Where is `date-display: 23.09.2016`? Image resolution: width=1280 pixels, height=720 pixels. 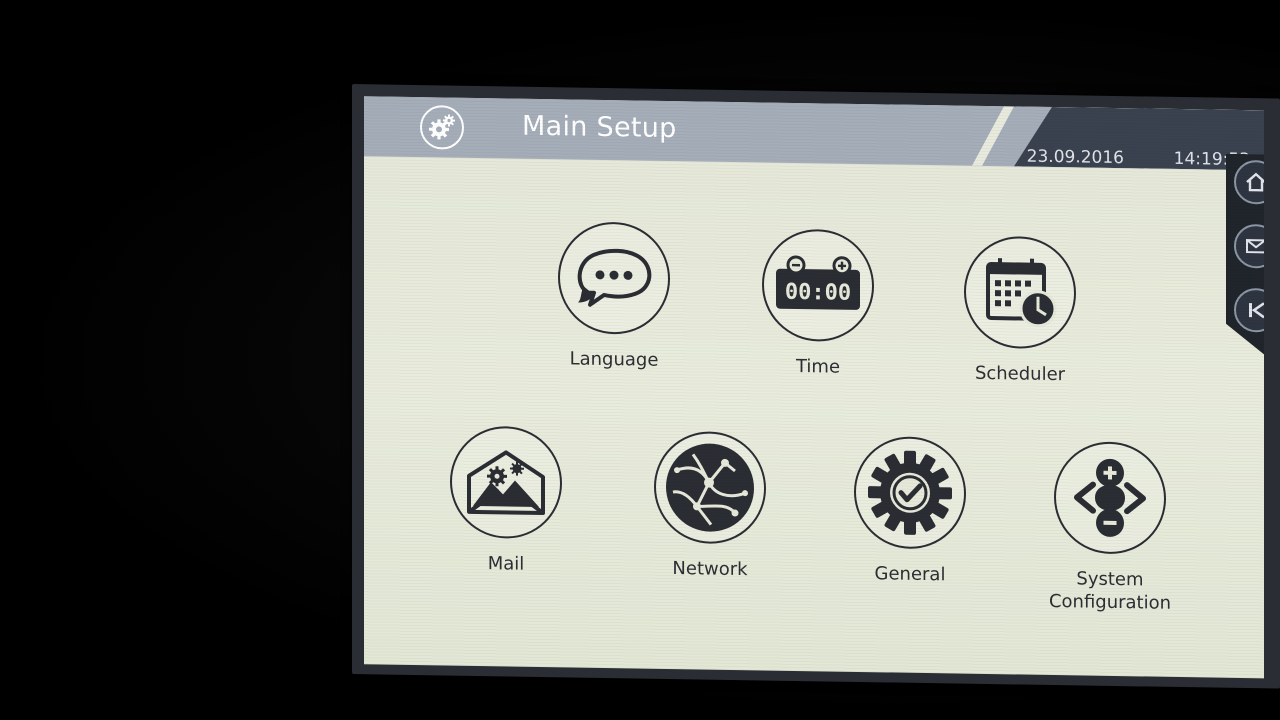
date-display: 23.09.2016 is located at coordinates (1075, 157).